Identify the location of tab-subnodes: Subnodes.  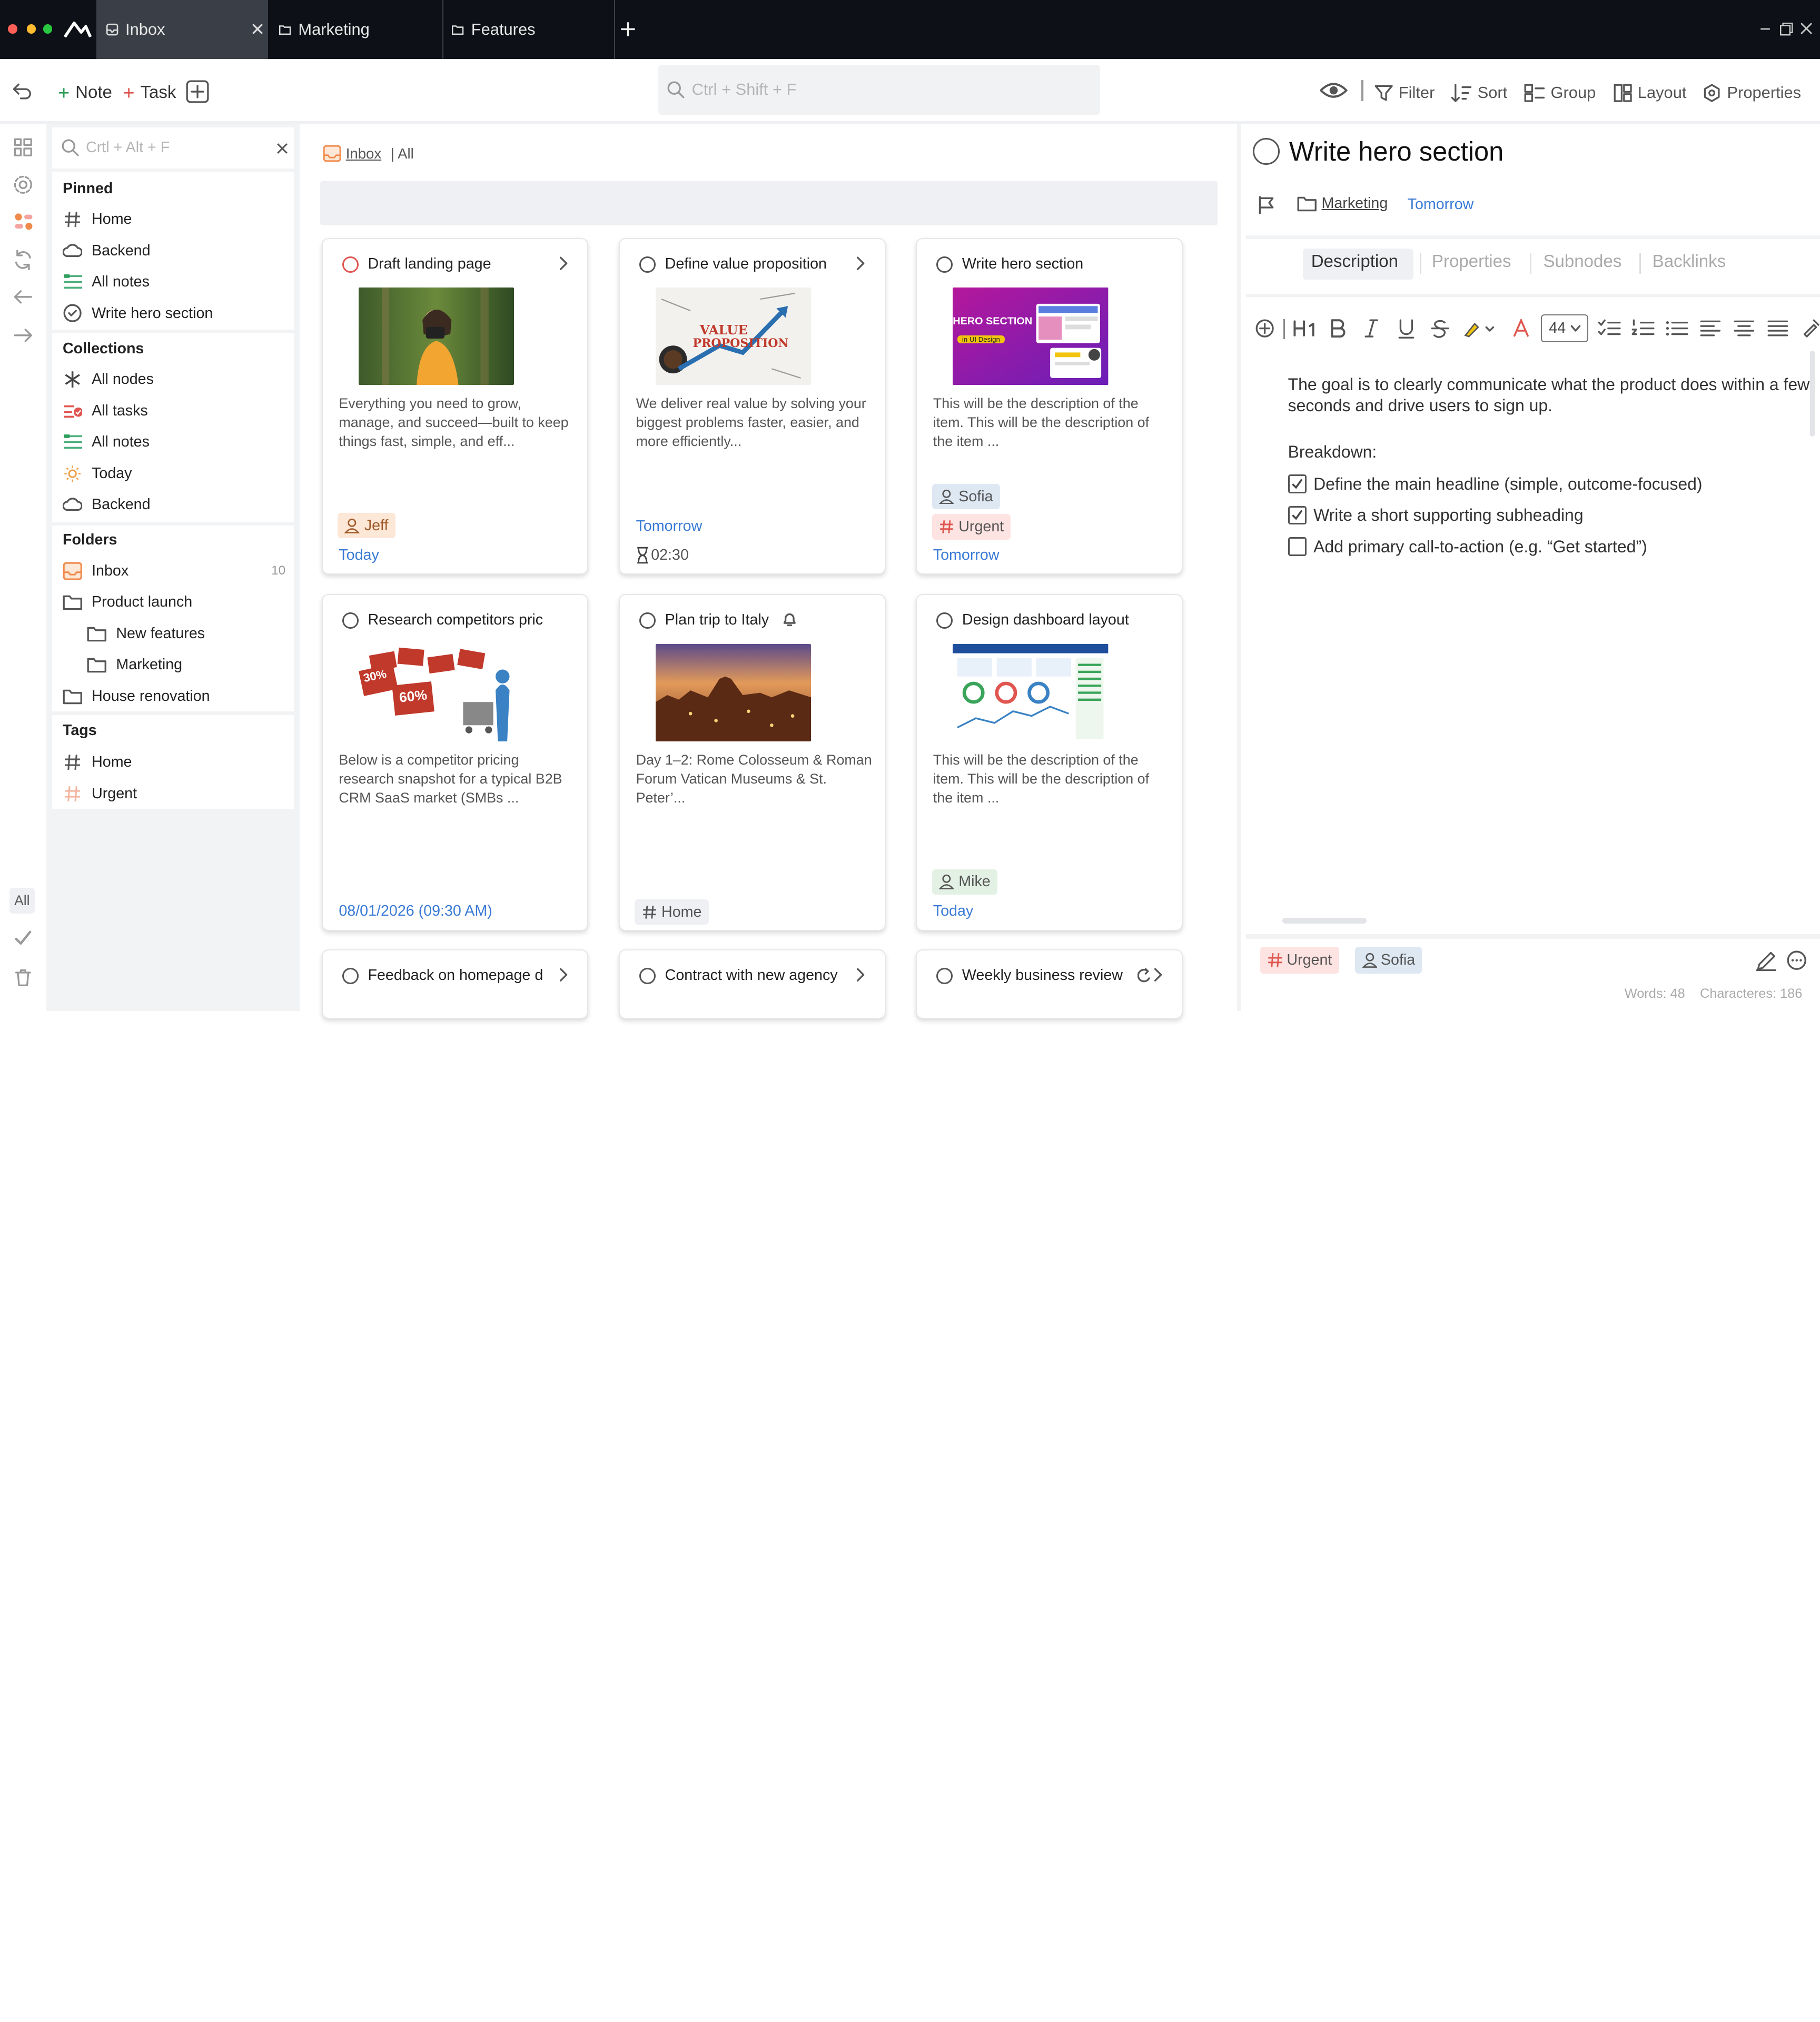
(1582, 262).